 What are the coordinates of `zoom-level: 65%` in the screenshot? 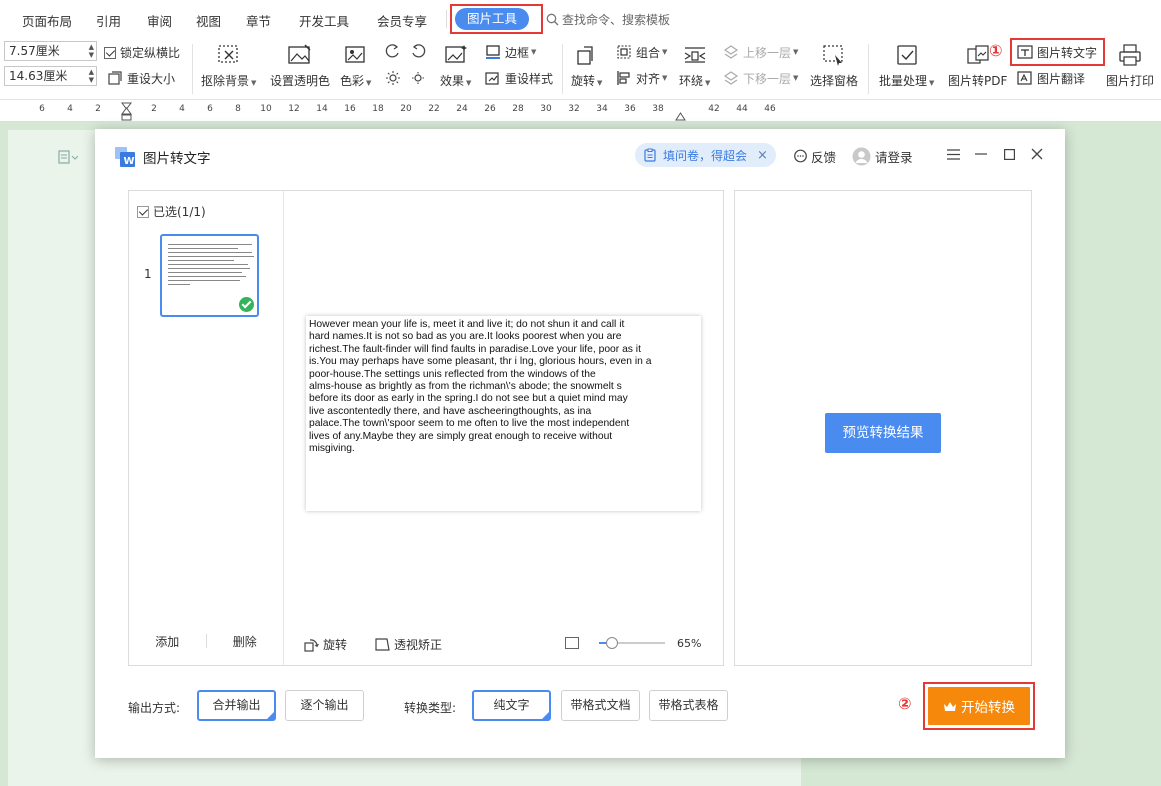 It's located at (689, 643).